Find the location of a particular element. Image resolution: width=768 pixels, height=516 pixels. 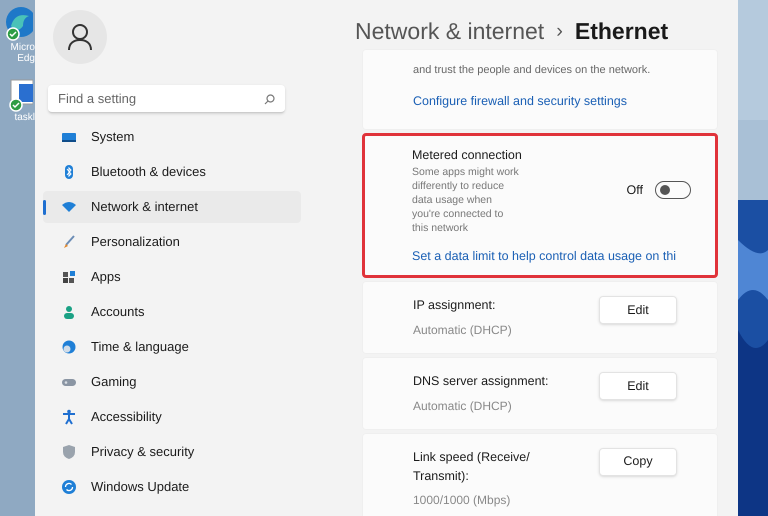

sidebar-item: Personalization is located at coordinates (172, 242).